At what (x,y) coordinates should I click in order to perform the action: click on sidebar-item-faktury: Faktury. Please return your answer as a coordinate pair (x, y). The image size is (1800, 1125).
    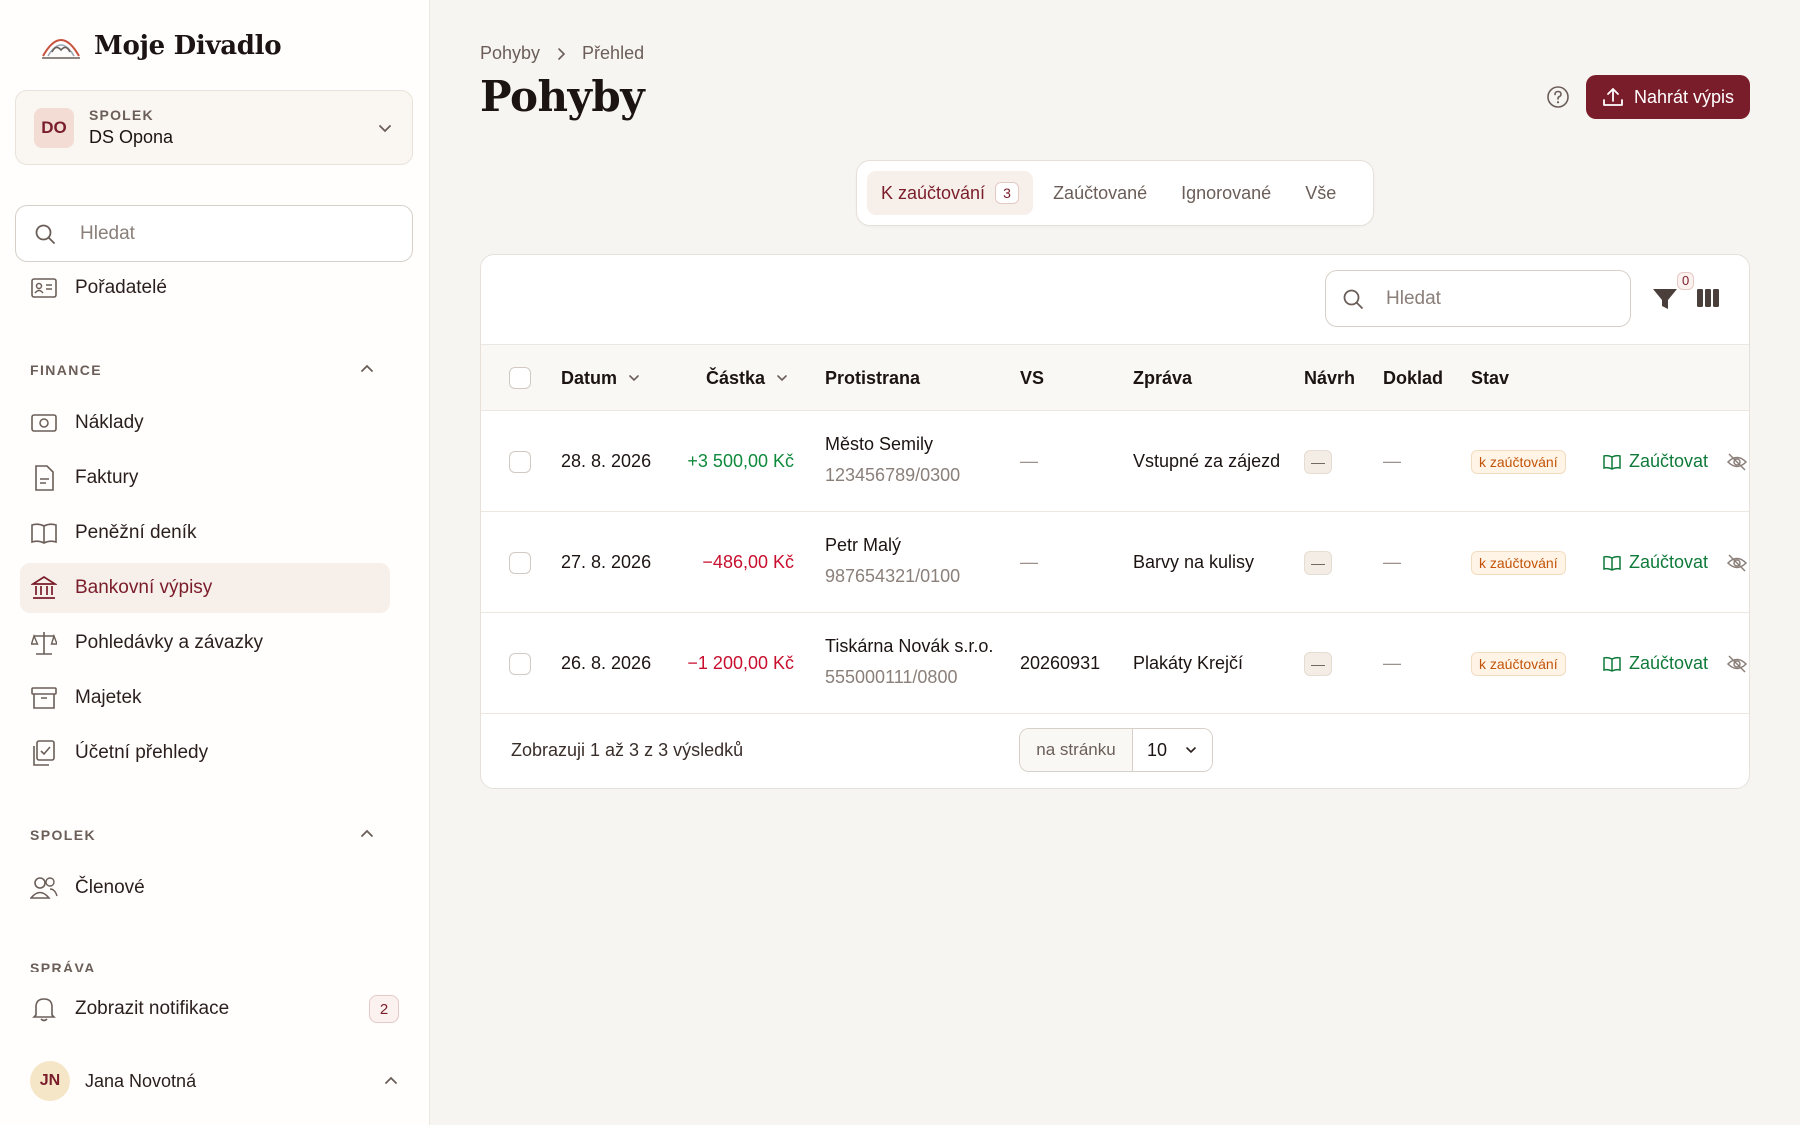
    Looking at the image, I should click on (205, 478).